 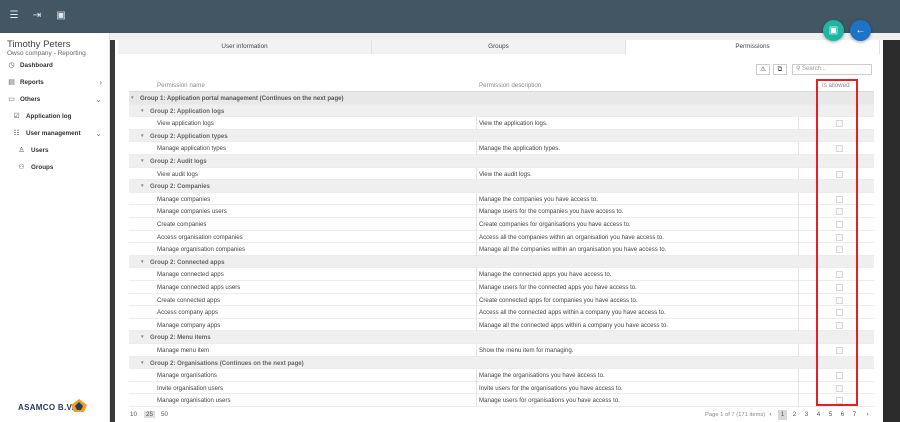 What do you see at coordinates (182, 224) in the screenshot?
I see `permission-name: Create companies` at bounding box center [182, 224].